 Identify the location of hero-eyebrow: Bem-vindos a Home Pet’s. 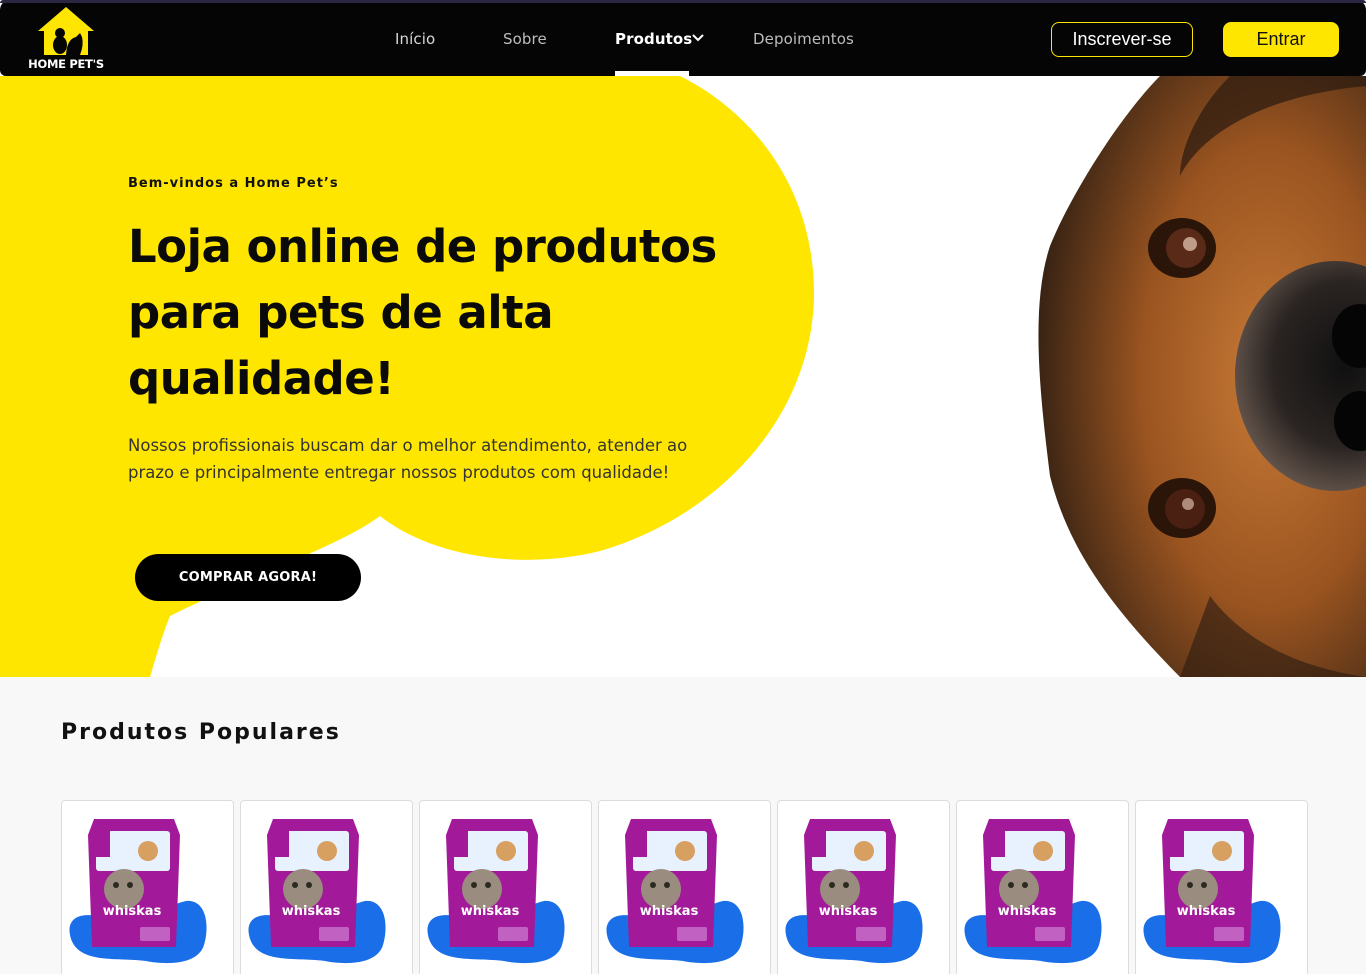
(233, 183).